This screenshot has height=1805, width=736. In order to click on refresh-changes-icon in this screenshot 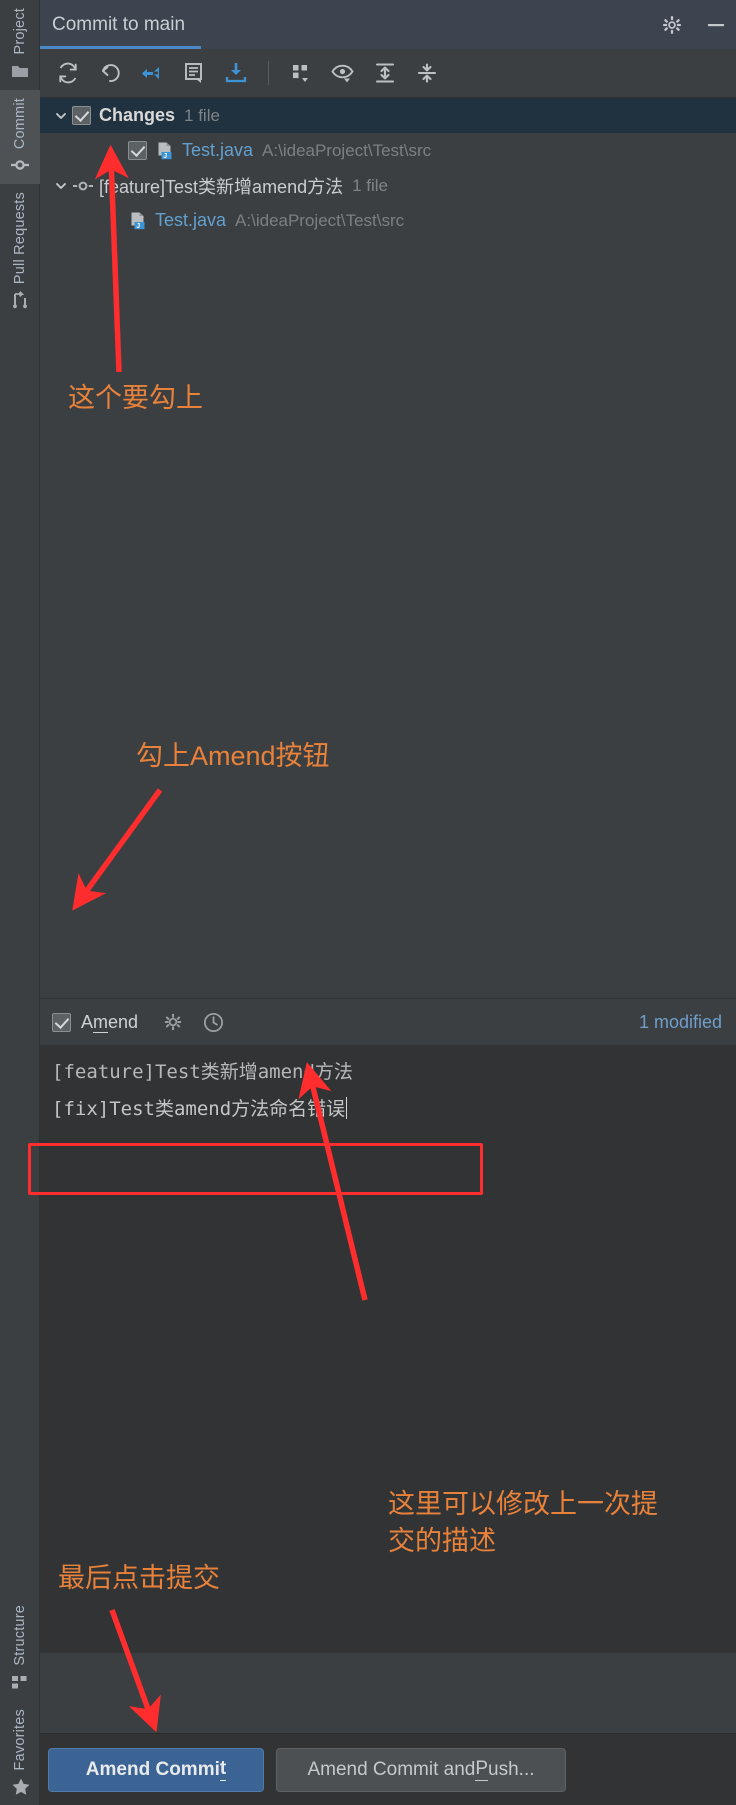, I will do `click(68, 73)`.